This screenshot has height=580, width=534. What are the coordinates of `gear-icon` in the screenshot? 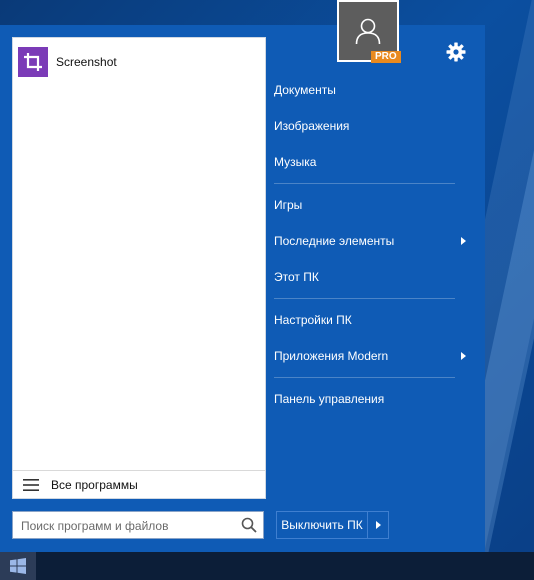 It's located at (456, 52).